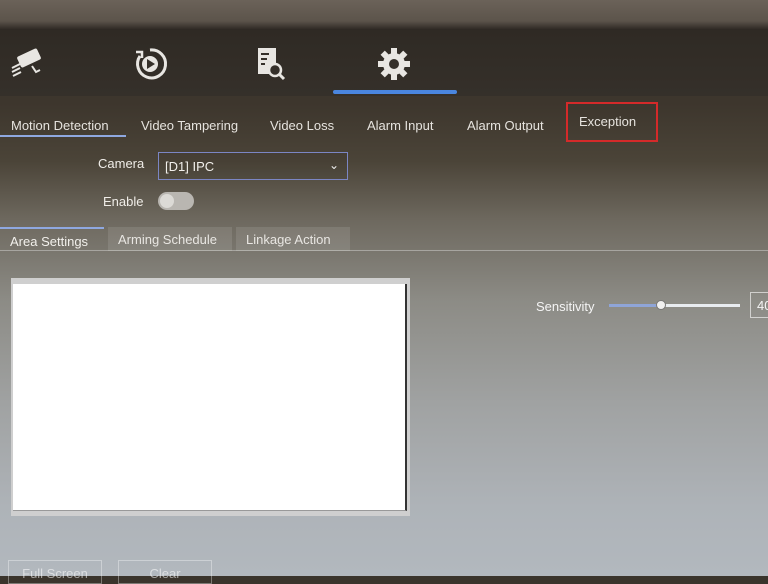 The height and width of the screenshot is (584, 768). I want to click on chevron-down-icon: ⌄, so click(333, 165).